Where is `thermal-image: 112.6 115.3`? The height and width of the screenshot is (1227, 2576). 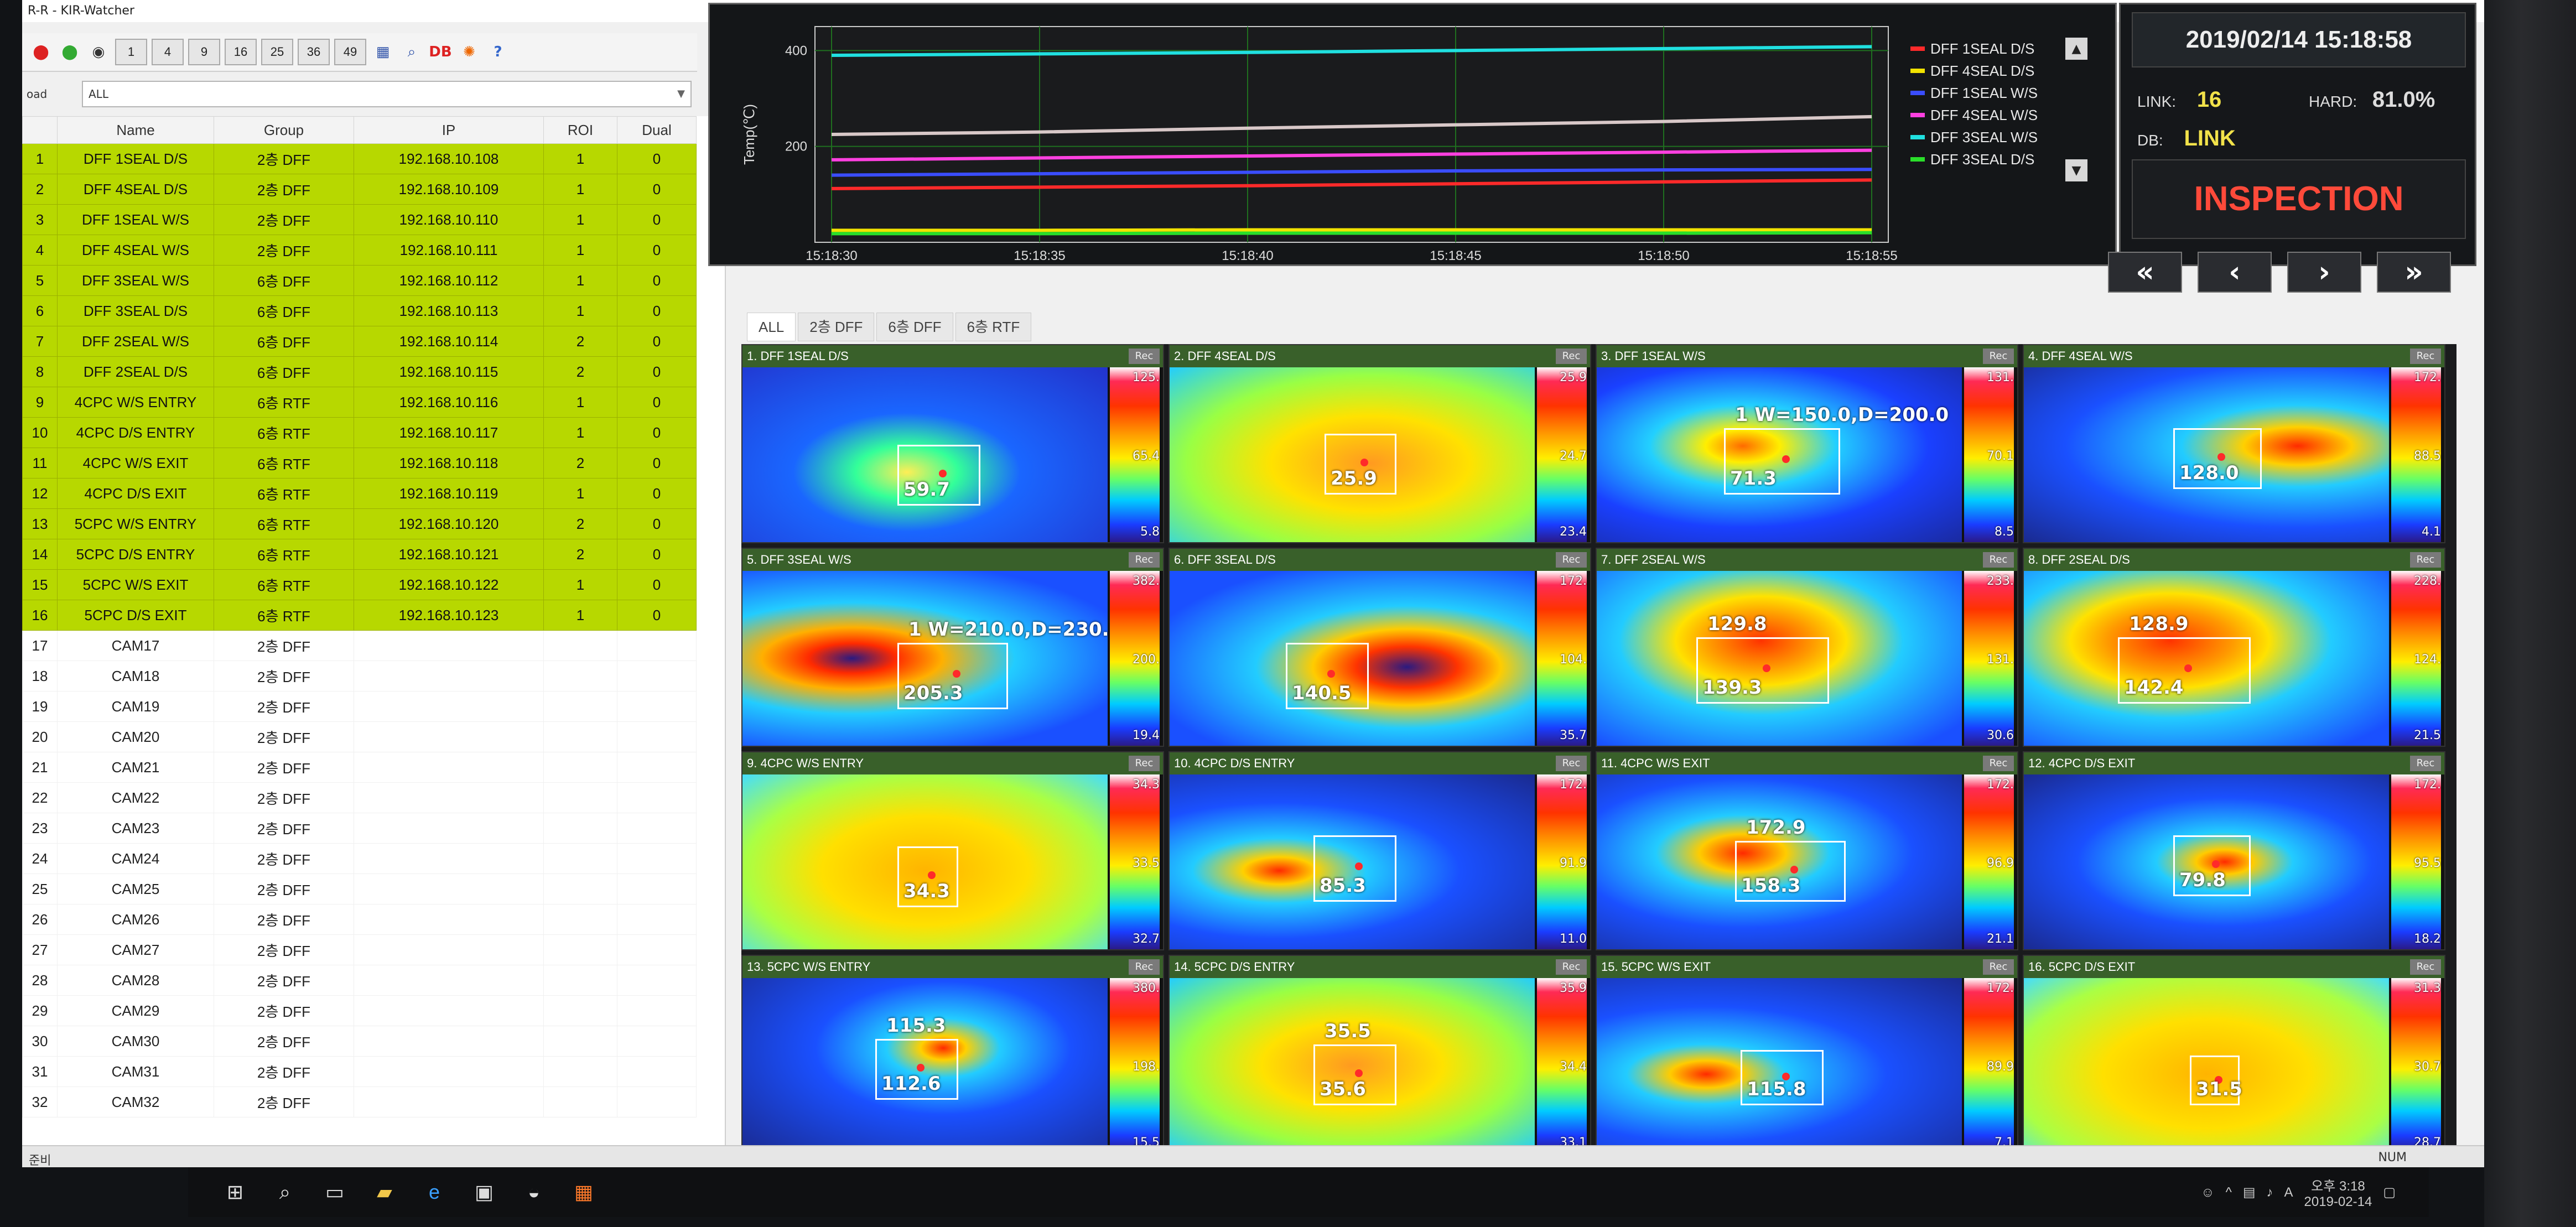
thermal-image: 112.6 115.3 is located at coordinates (925, 1065).